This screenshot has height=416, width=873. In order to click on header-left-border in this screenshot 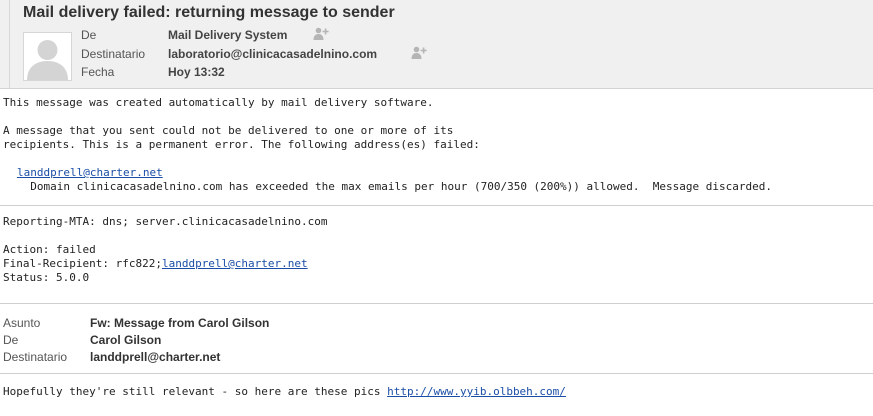, I will do `click(9, 44)`.